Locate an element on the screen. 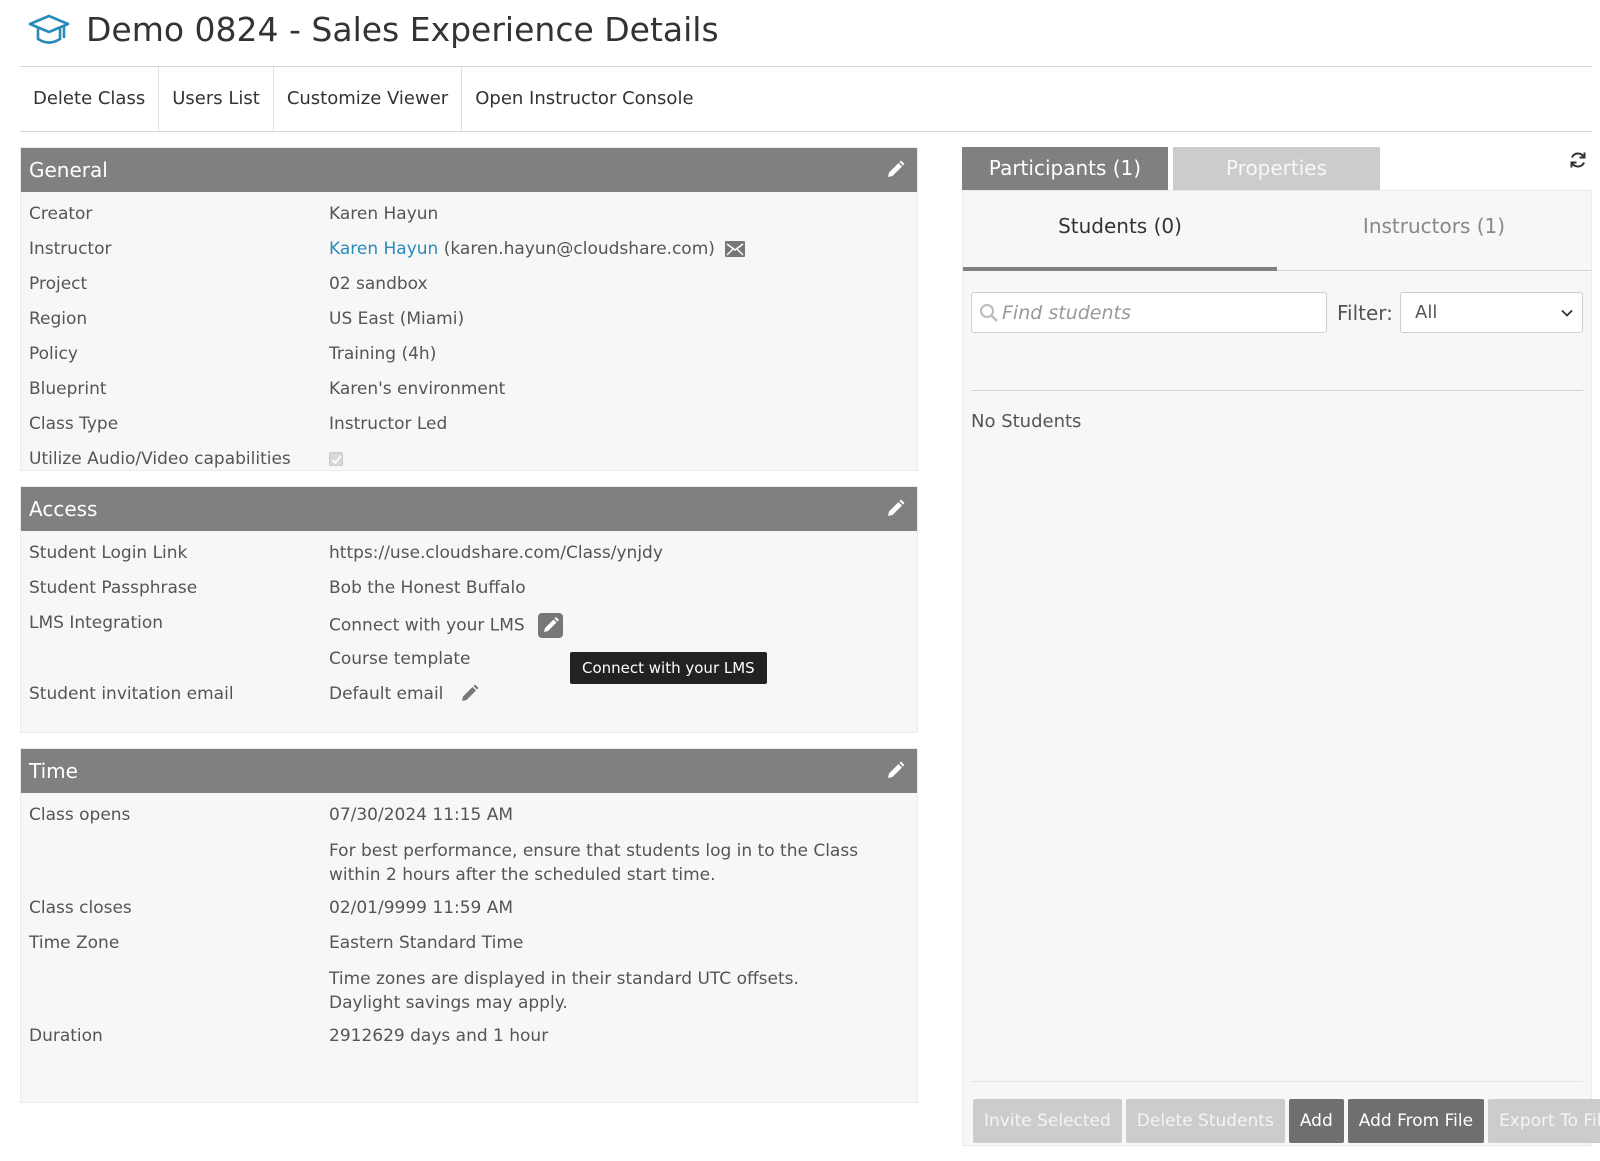 The height and width of the screenshot is (1161, 1600). blueprint-label: Blueprint is located at coordinates (68, 389).